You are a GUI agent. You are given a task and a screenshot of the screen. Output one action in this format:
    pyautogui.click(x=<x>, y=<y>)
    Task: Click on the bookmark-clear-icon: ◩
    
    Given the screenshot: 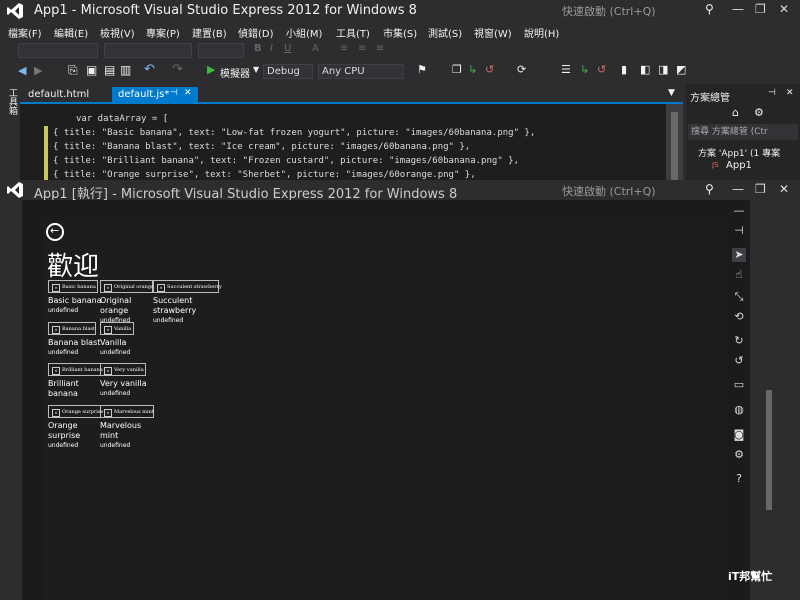 What is the action you would take?
    pyautogui.click(x=681, y=69)
    